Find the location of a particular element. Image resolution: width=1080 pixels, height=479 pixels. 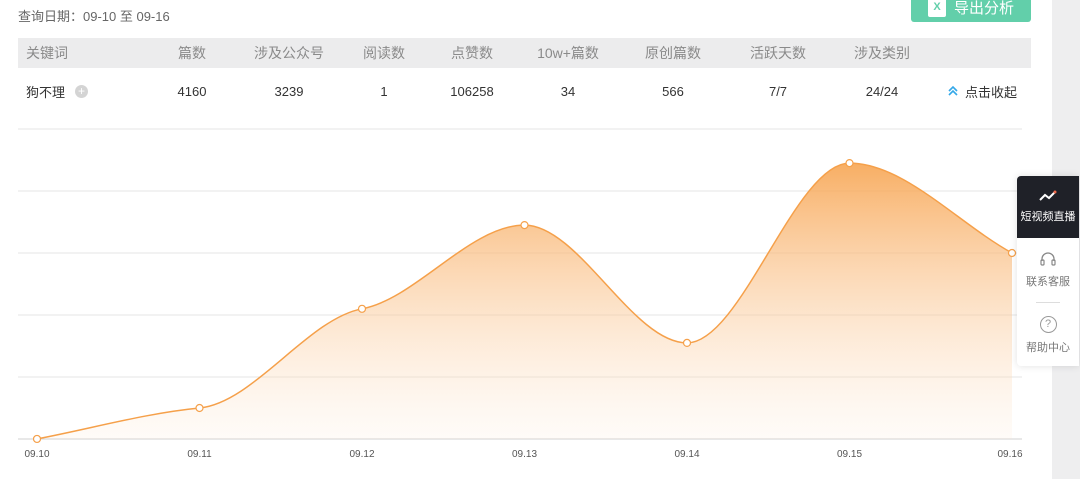

original-count-value: 566 is located at coordinates (673, 91).